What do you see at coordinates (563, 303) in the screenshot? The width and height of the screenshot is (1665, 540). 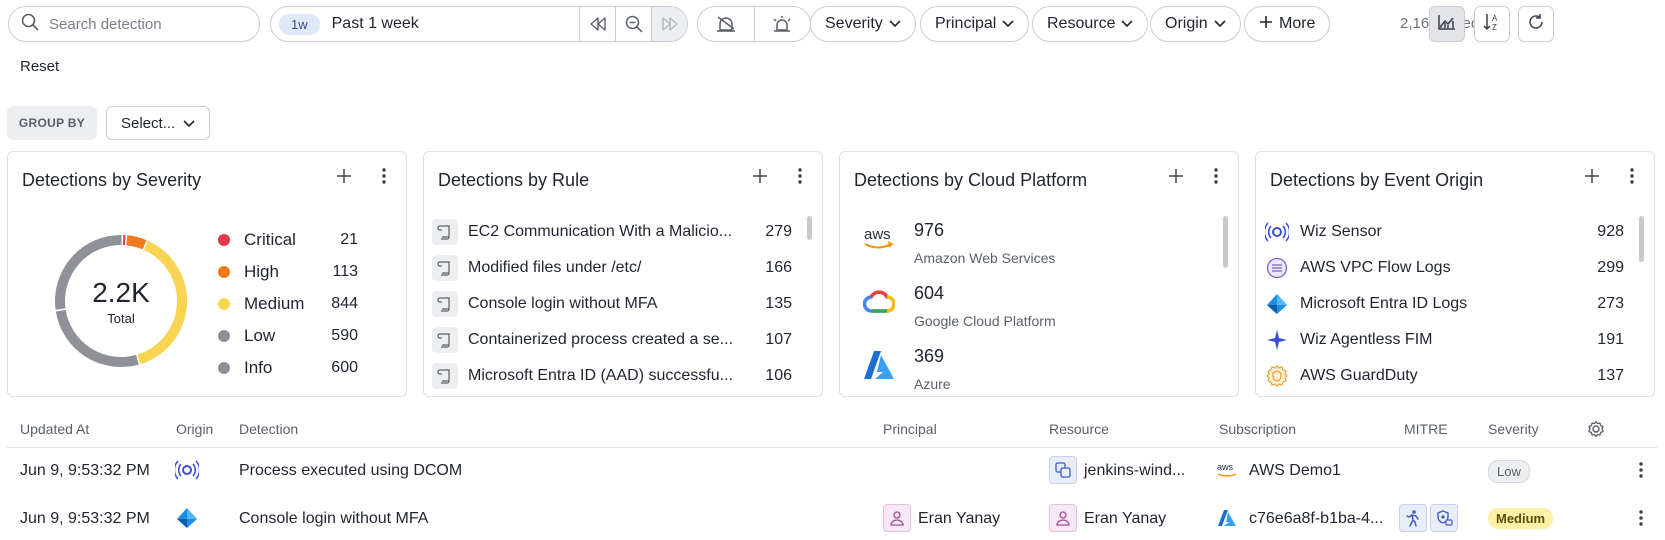 I see `rule-name: Console login without MFA` at bounding box center [563, 303].